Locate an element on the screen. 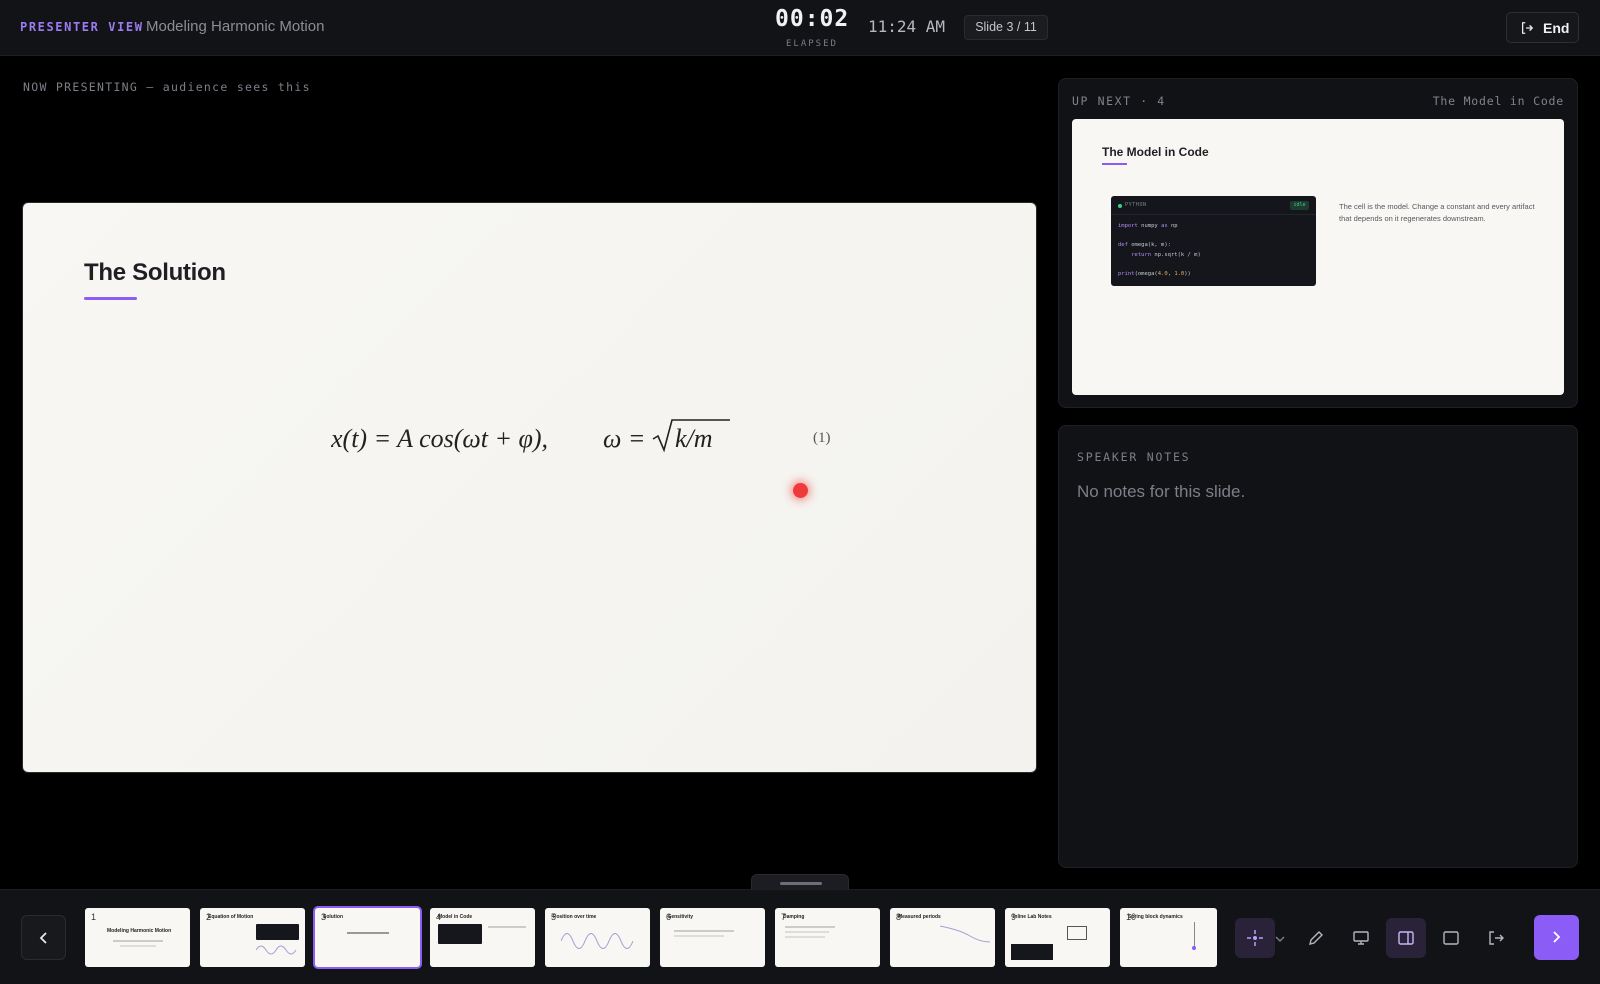 This screenshot has height=984, width=1600. slide-thumbnail-3: 3 Solution is located at coordinates (367, 937).